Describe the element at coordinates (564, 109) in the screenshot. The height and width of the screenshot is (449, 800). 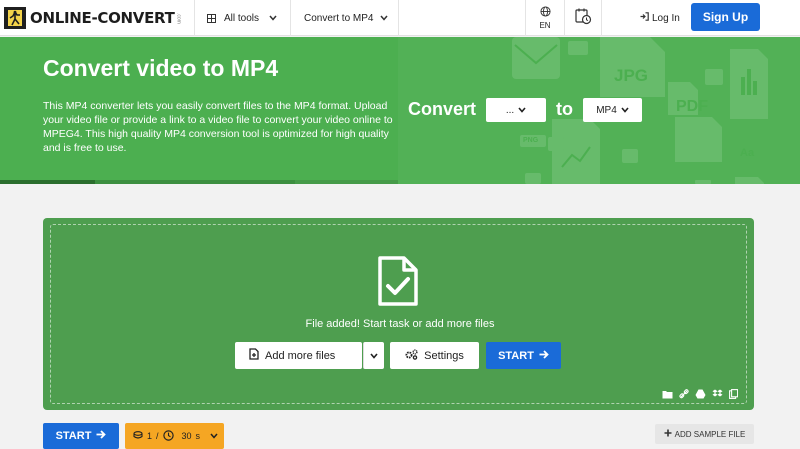
I see `to-label: to` at that location.